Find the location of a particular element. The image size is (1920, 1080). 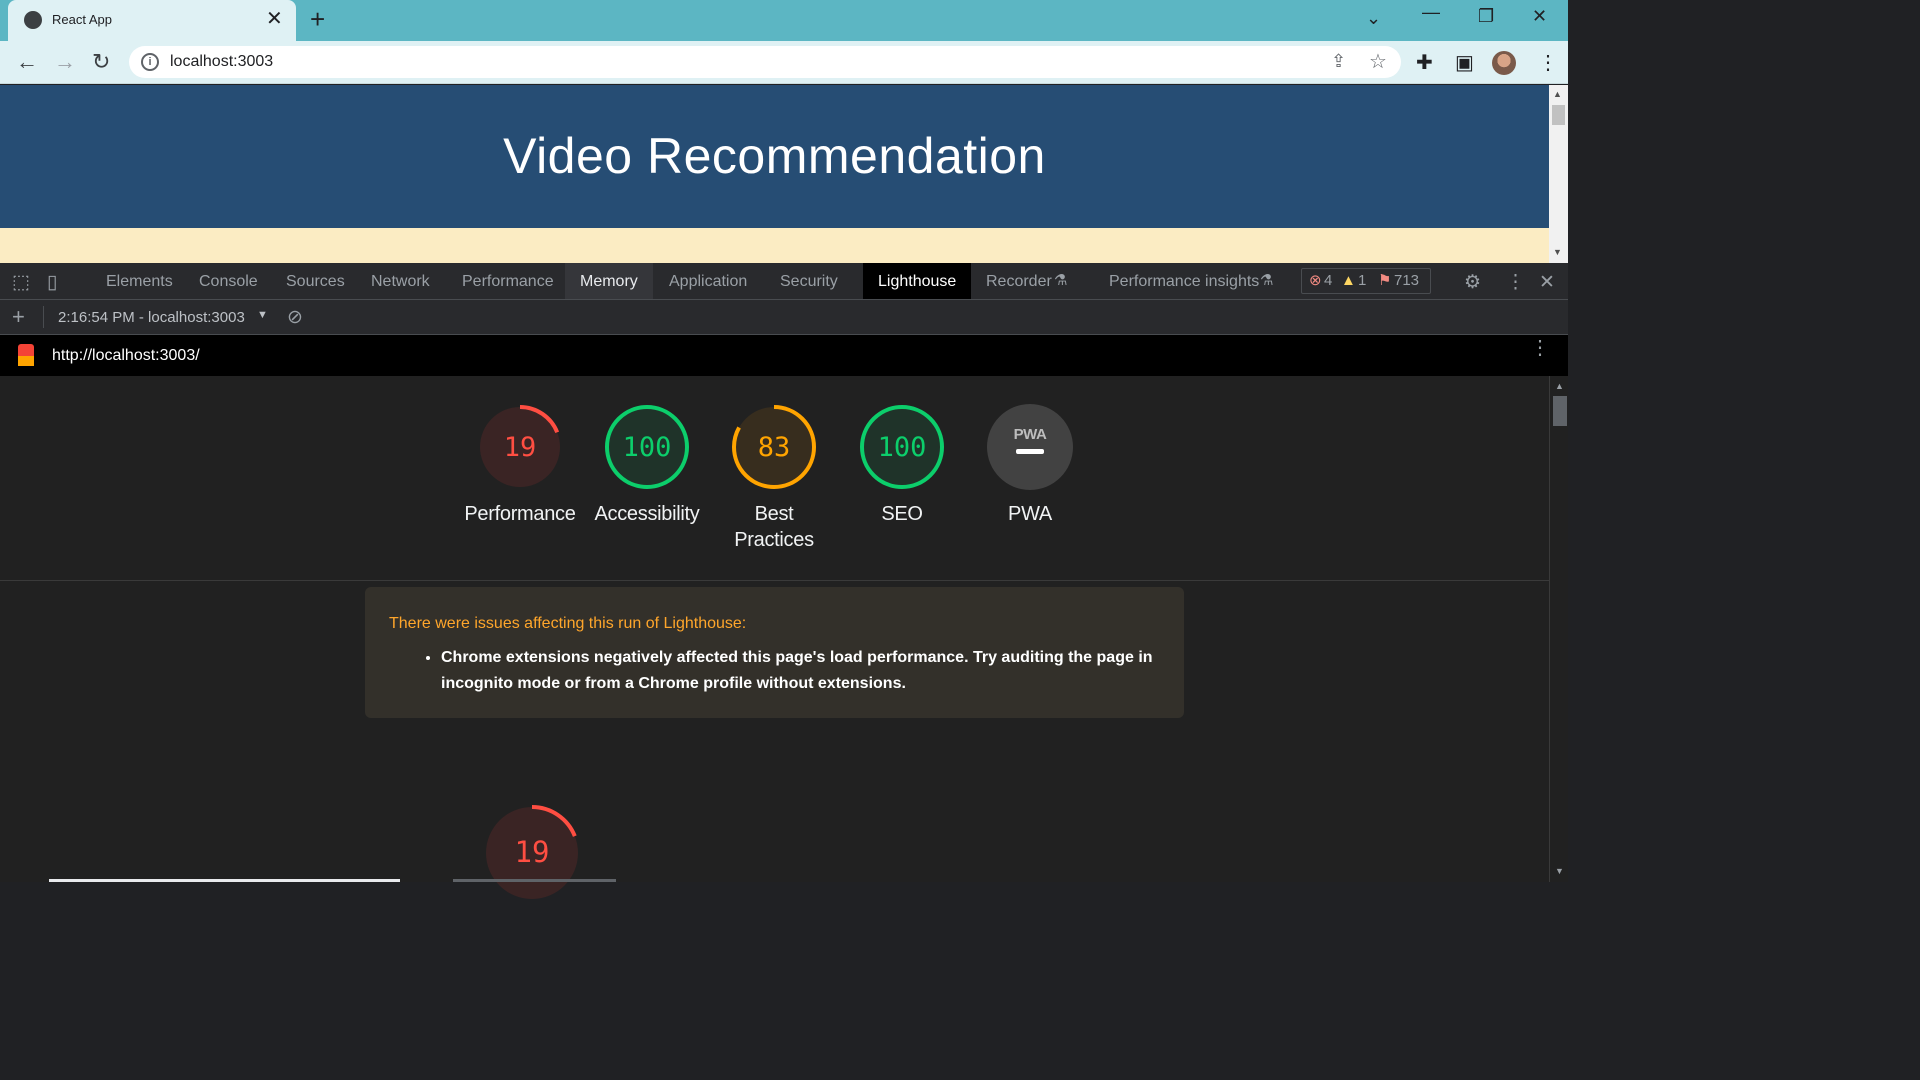

seo-gauge-ring: 100 is located at coordinates (902, 447).